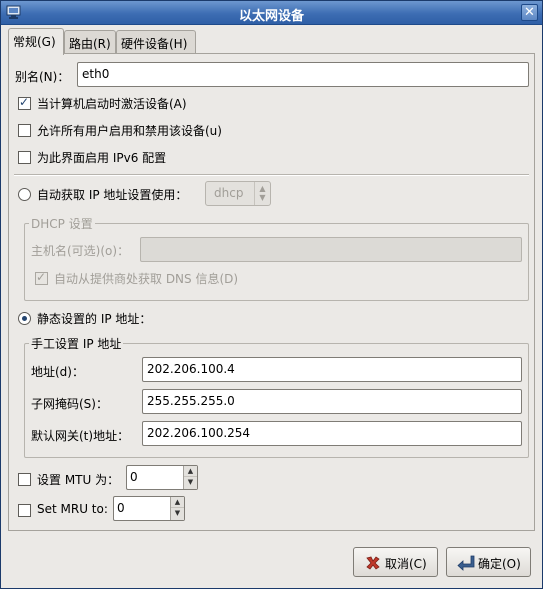  I want to click on mru-spinbutton: 0 ▲ ▼, so click(149, 508).